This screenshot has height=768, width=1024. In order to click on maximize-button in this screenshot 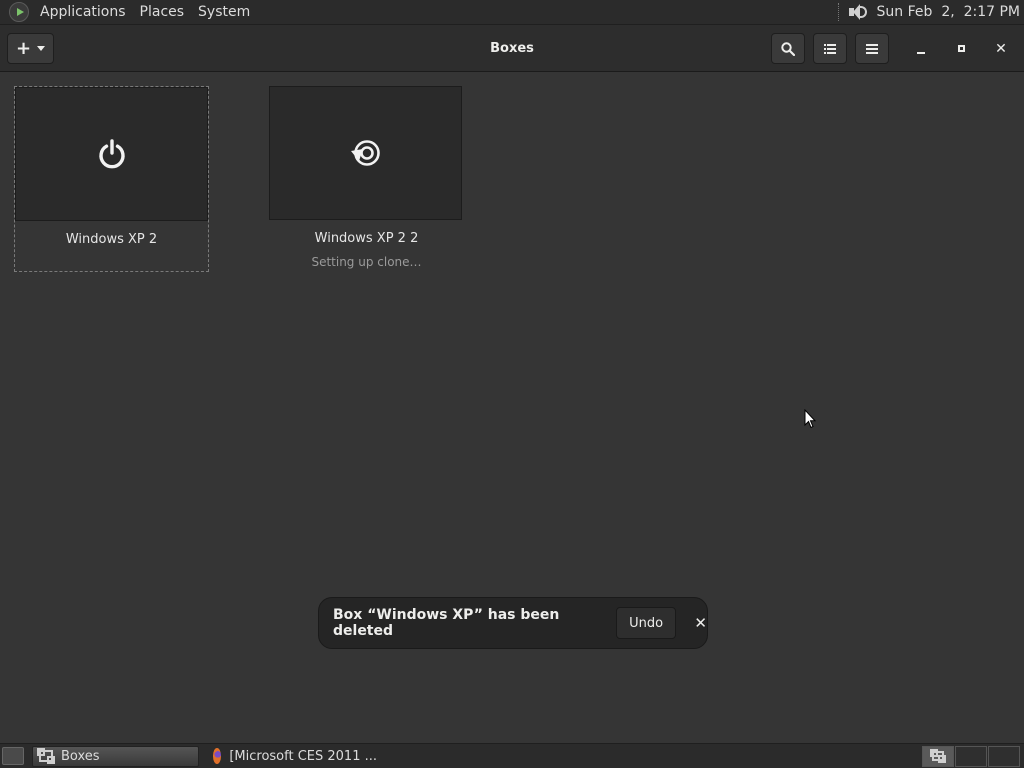, I will do `click(961, 48)`.